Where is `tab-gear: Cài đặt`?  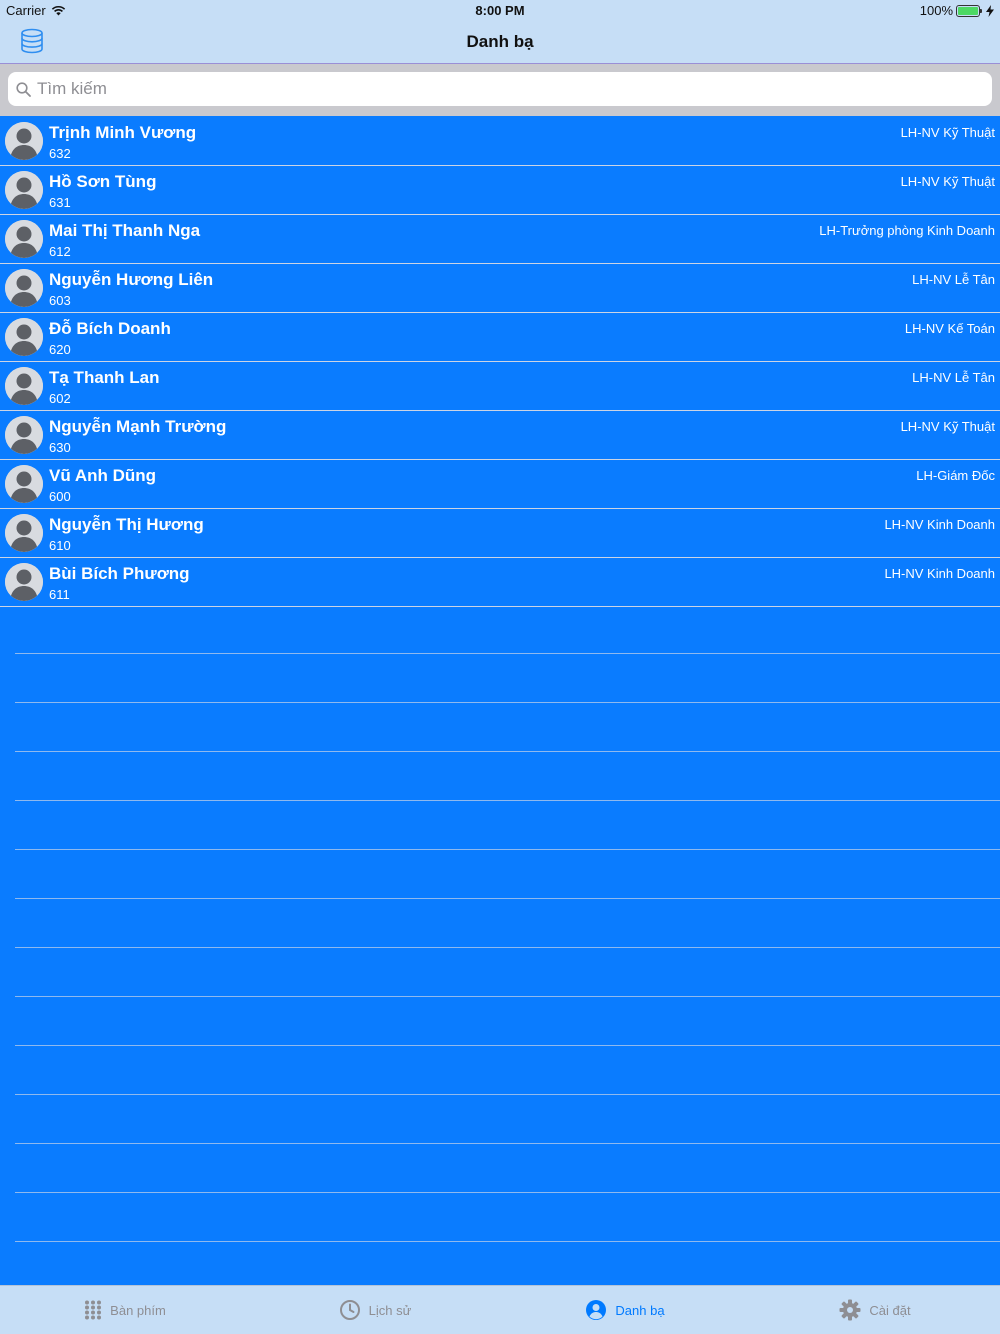 tab-gear: Cài đặt is located at coordinates (875, 1310).